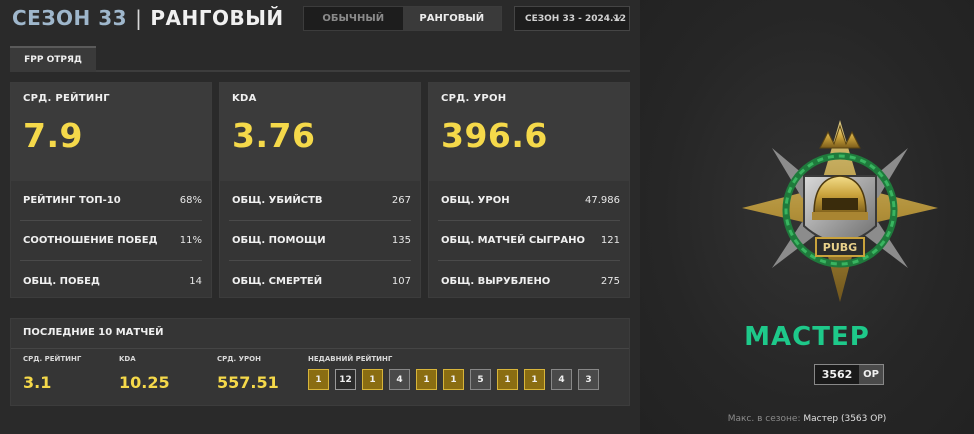  I want to click on recent-placements-label-wrap: НЕДАВНИЙ РЕЙТИНГ, so click(350, 359).